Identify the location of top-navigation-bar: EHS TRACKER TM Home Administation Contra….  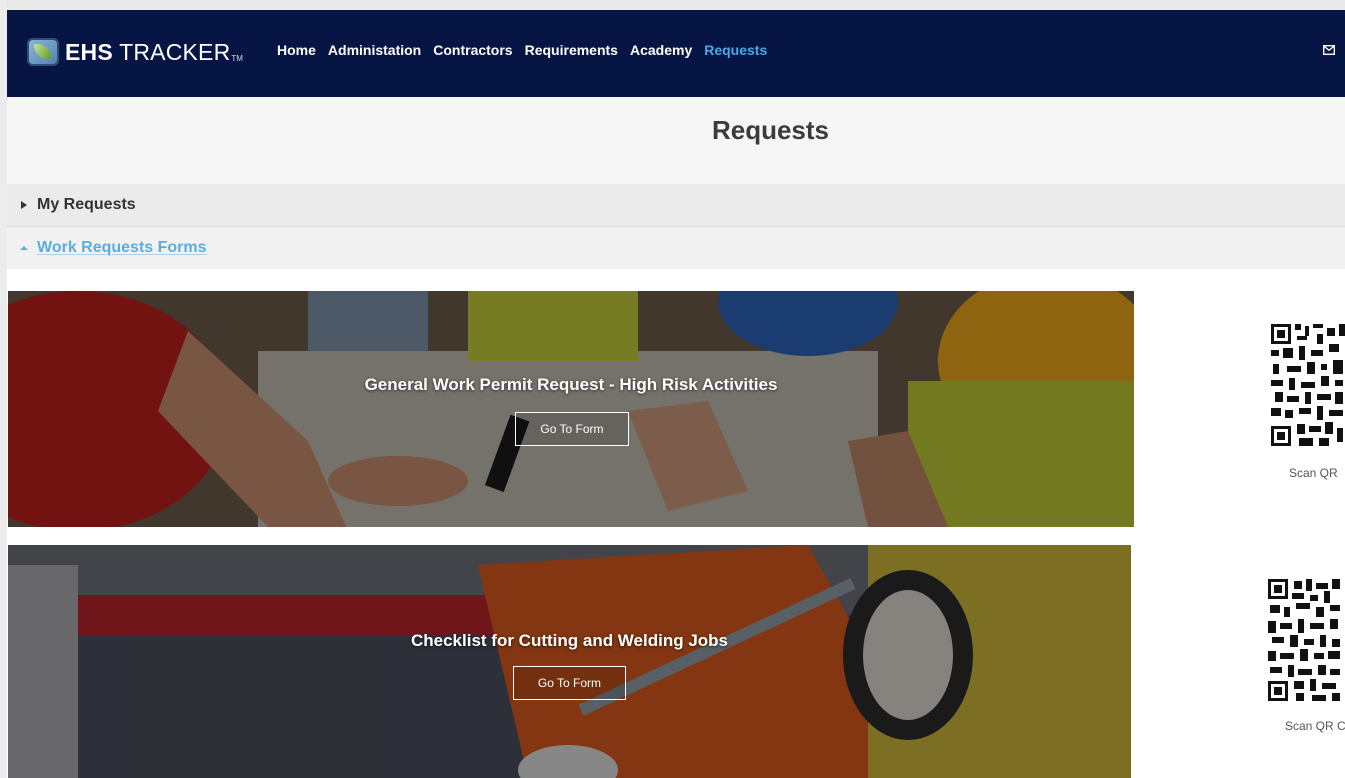
(676, 53).